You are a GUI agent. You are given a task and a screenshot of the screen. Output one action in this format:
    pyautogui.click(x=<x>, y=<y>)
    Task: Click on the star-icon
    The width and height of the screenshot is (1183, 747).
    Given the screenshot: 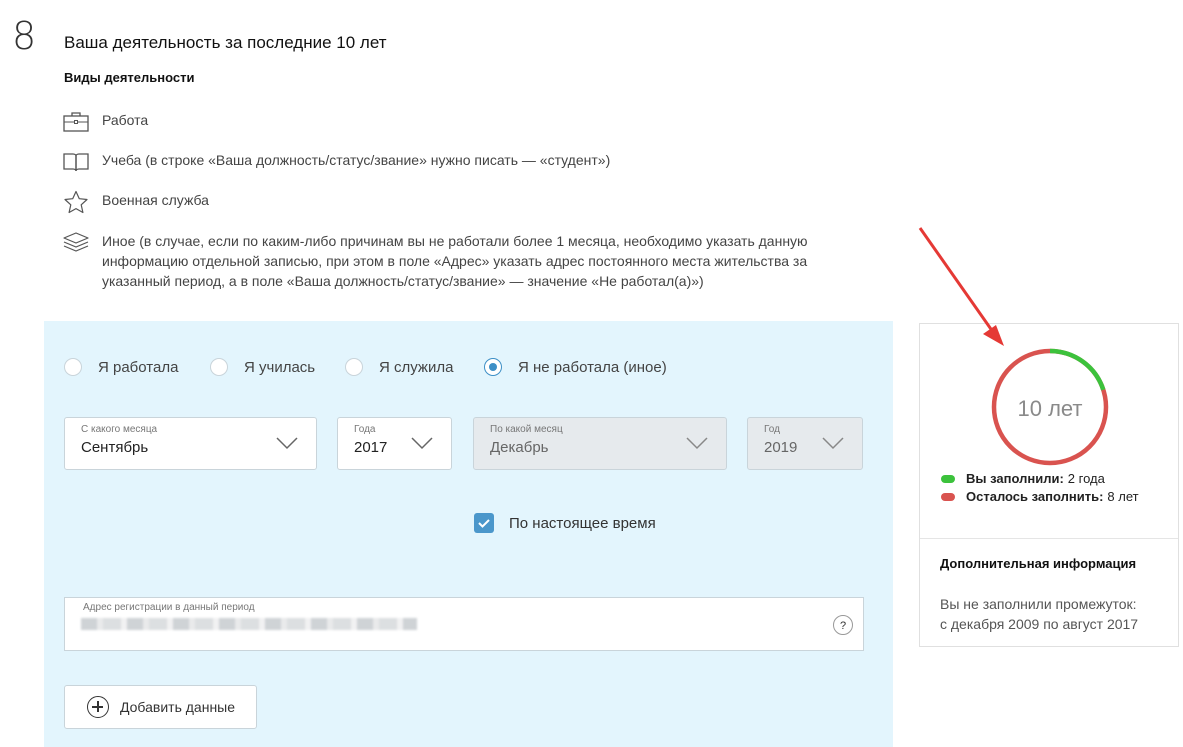 What is the action you would take?
    pyautogui.click(x=76, y=202)
    